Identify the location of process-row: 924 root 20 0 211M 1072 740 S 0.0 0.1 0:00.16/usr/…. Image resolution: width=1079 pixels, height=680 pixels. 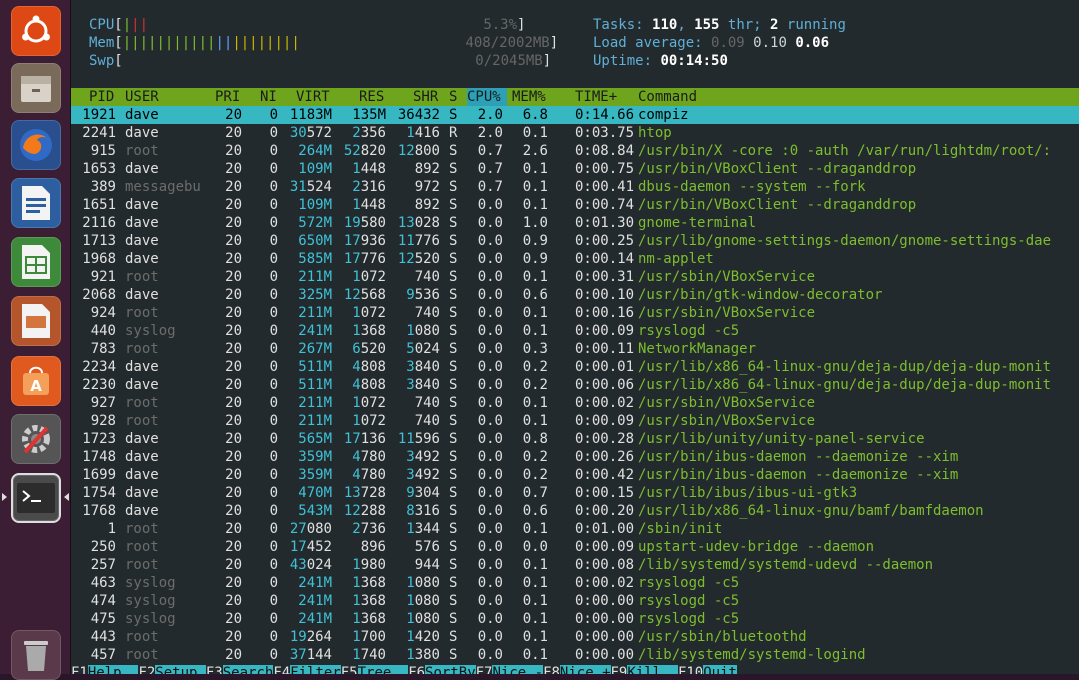
(575, 313).